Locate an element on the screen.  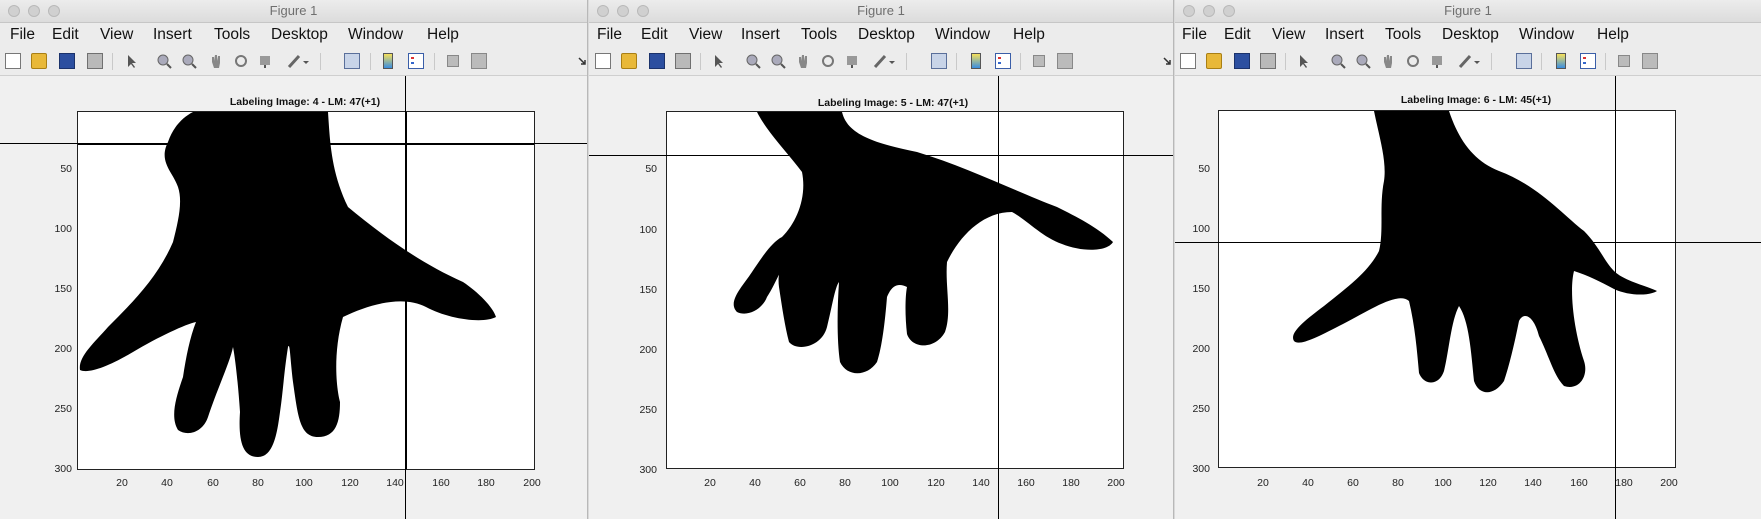
y-tick-label: 150 is located at coordinates (1201, 289).